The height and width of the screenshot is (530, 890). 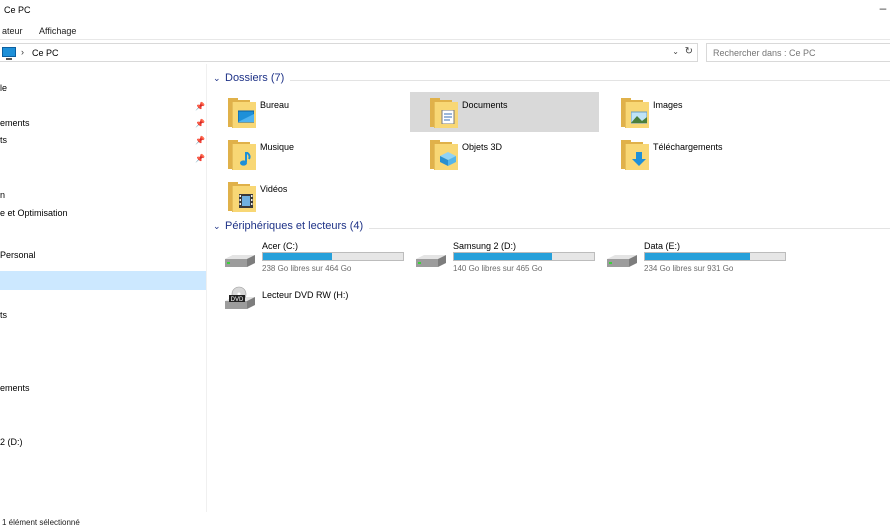 I want to click on folders-group-title: Dossiers (7), so click(x=258, y=78).